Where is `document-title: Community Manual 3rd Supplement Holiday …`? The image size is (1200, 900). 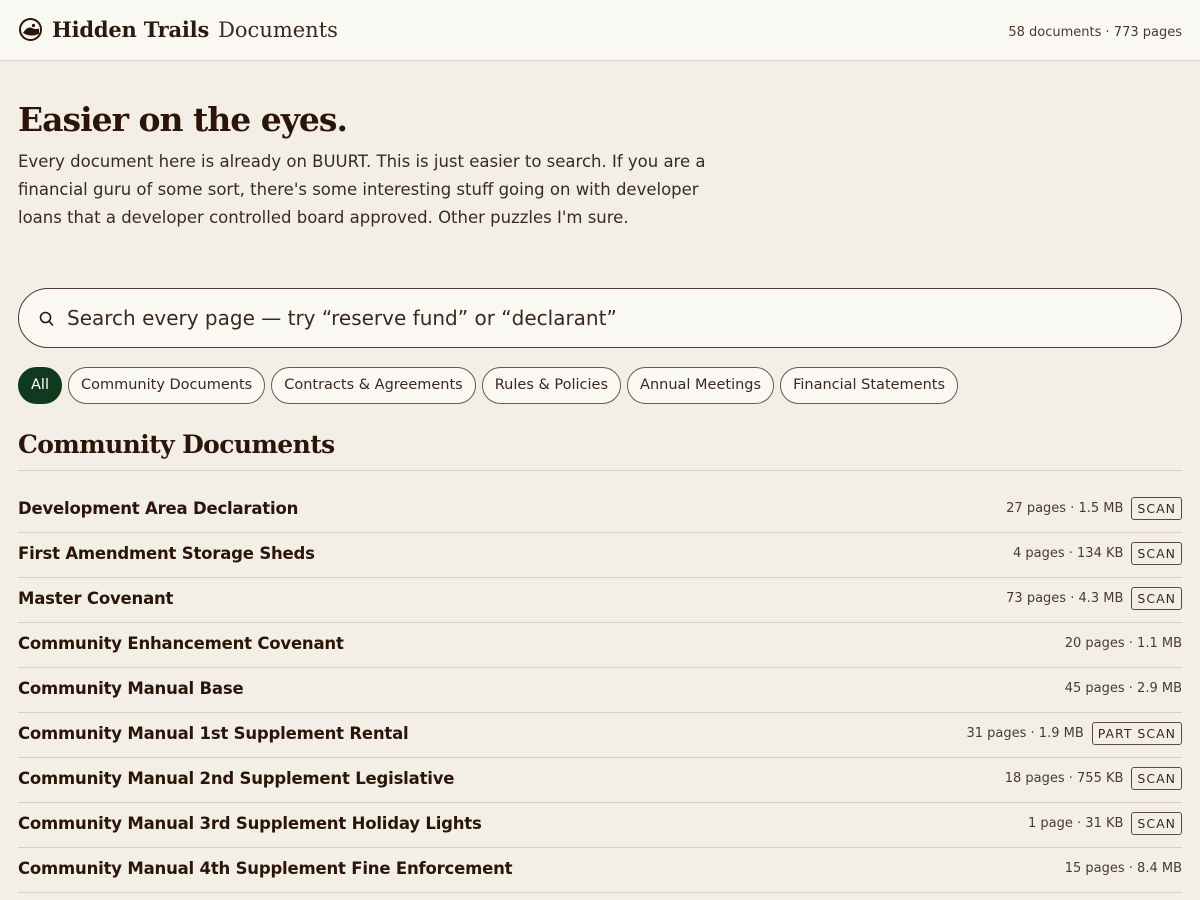
document-title: Community Manual 3rd Supplement Holiday … is located at coordinates (250, 823).